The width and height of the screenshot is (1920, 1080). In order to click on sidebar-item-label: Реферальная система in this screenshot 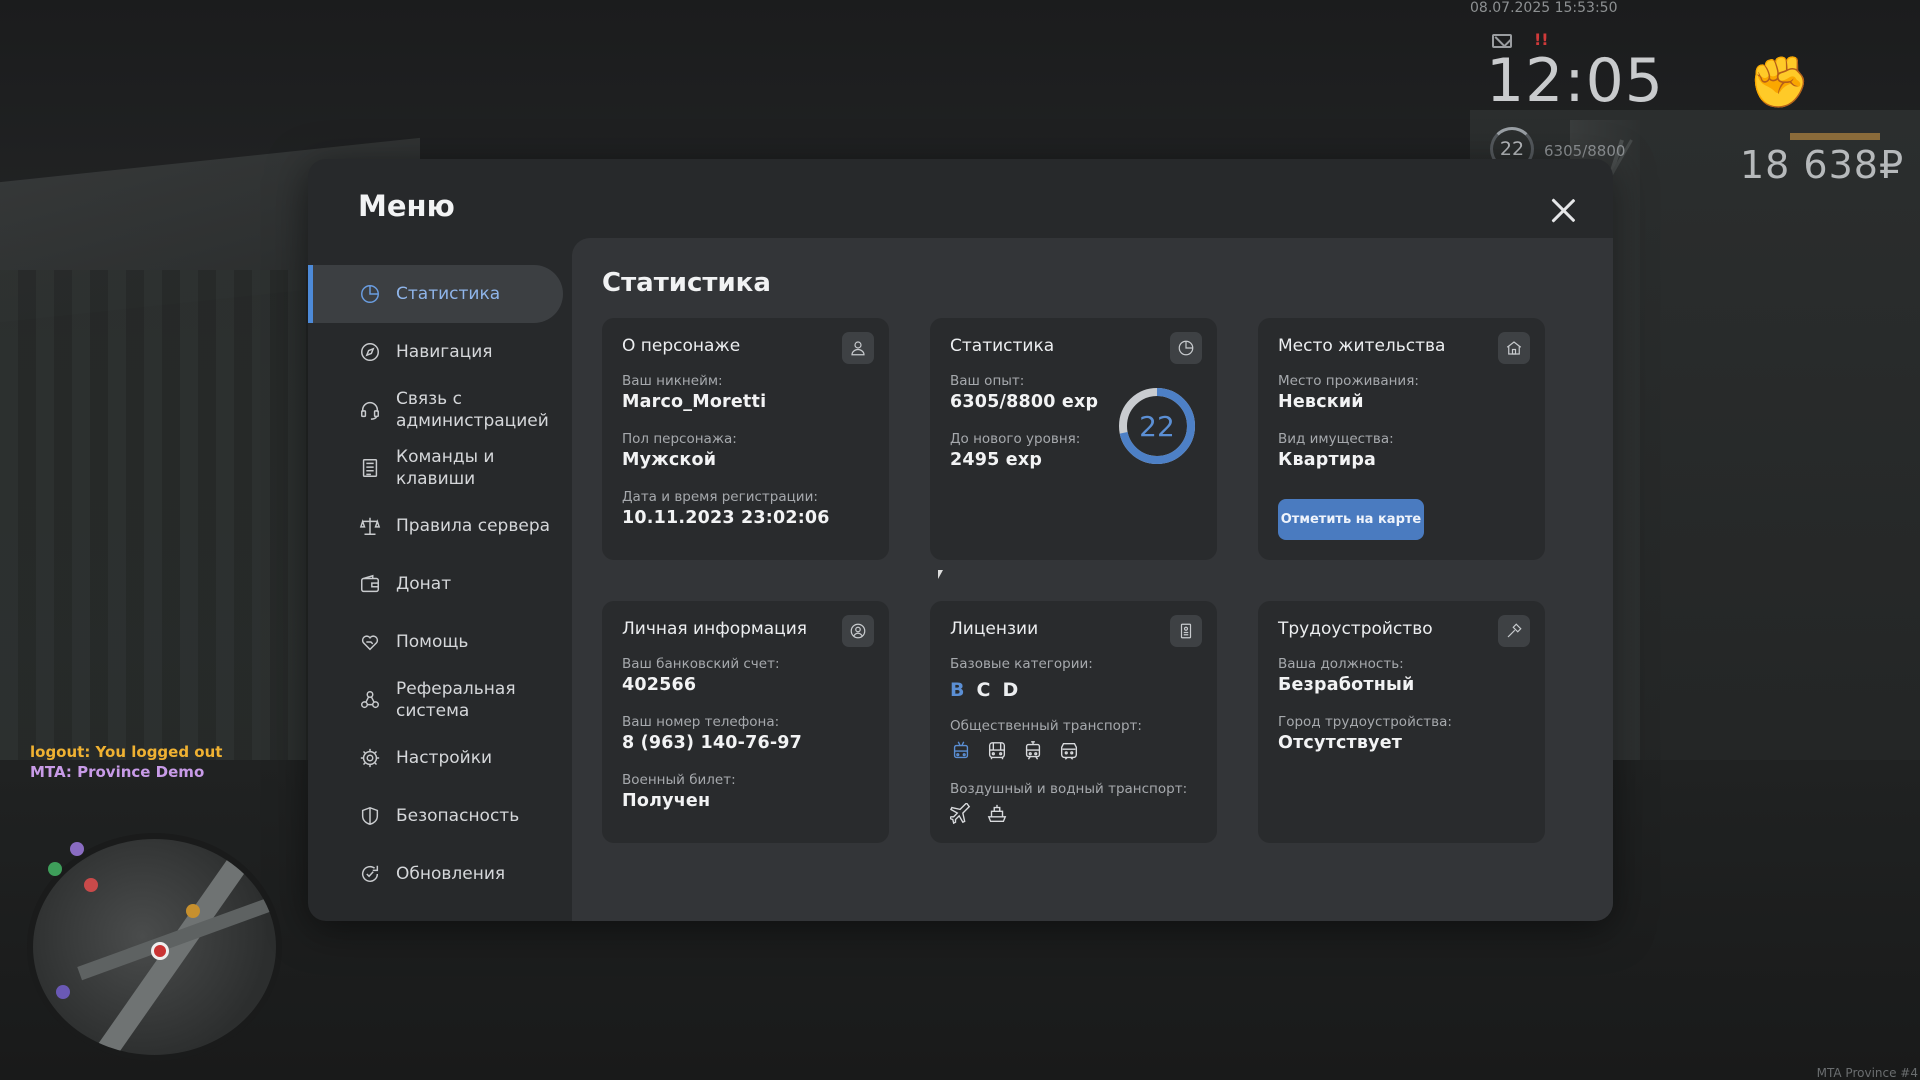, I will do `click(456, 700)`.